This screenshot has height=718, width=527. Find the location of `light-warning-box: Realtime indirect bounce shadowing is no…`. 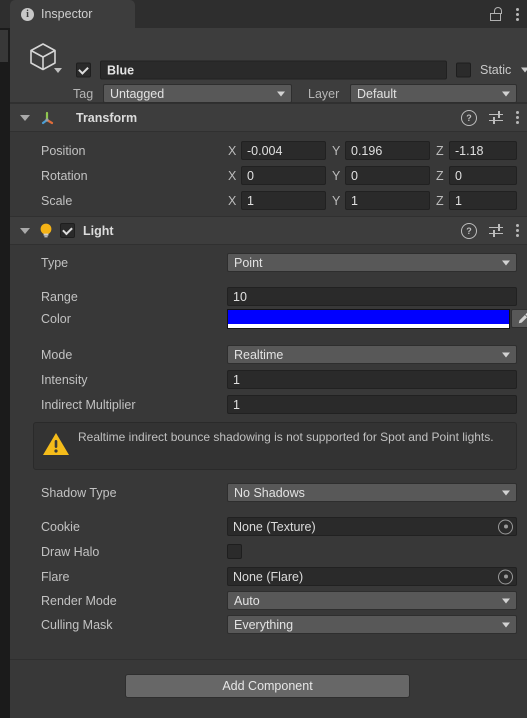

light-warning-box: Realtime indirect bounce shadowing is no… is located at coordinates (275, 446).